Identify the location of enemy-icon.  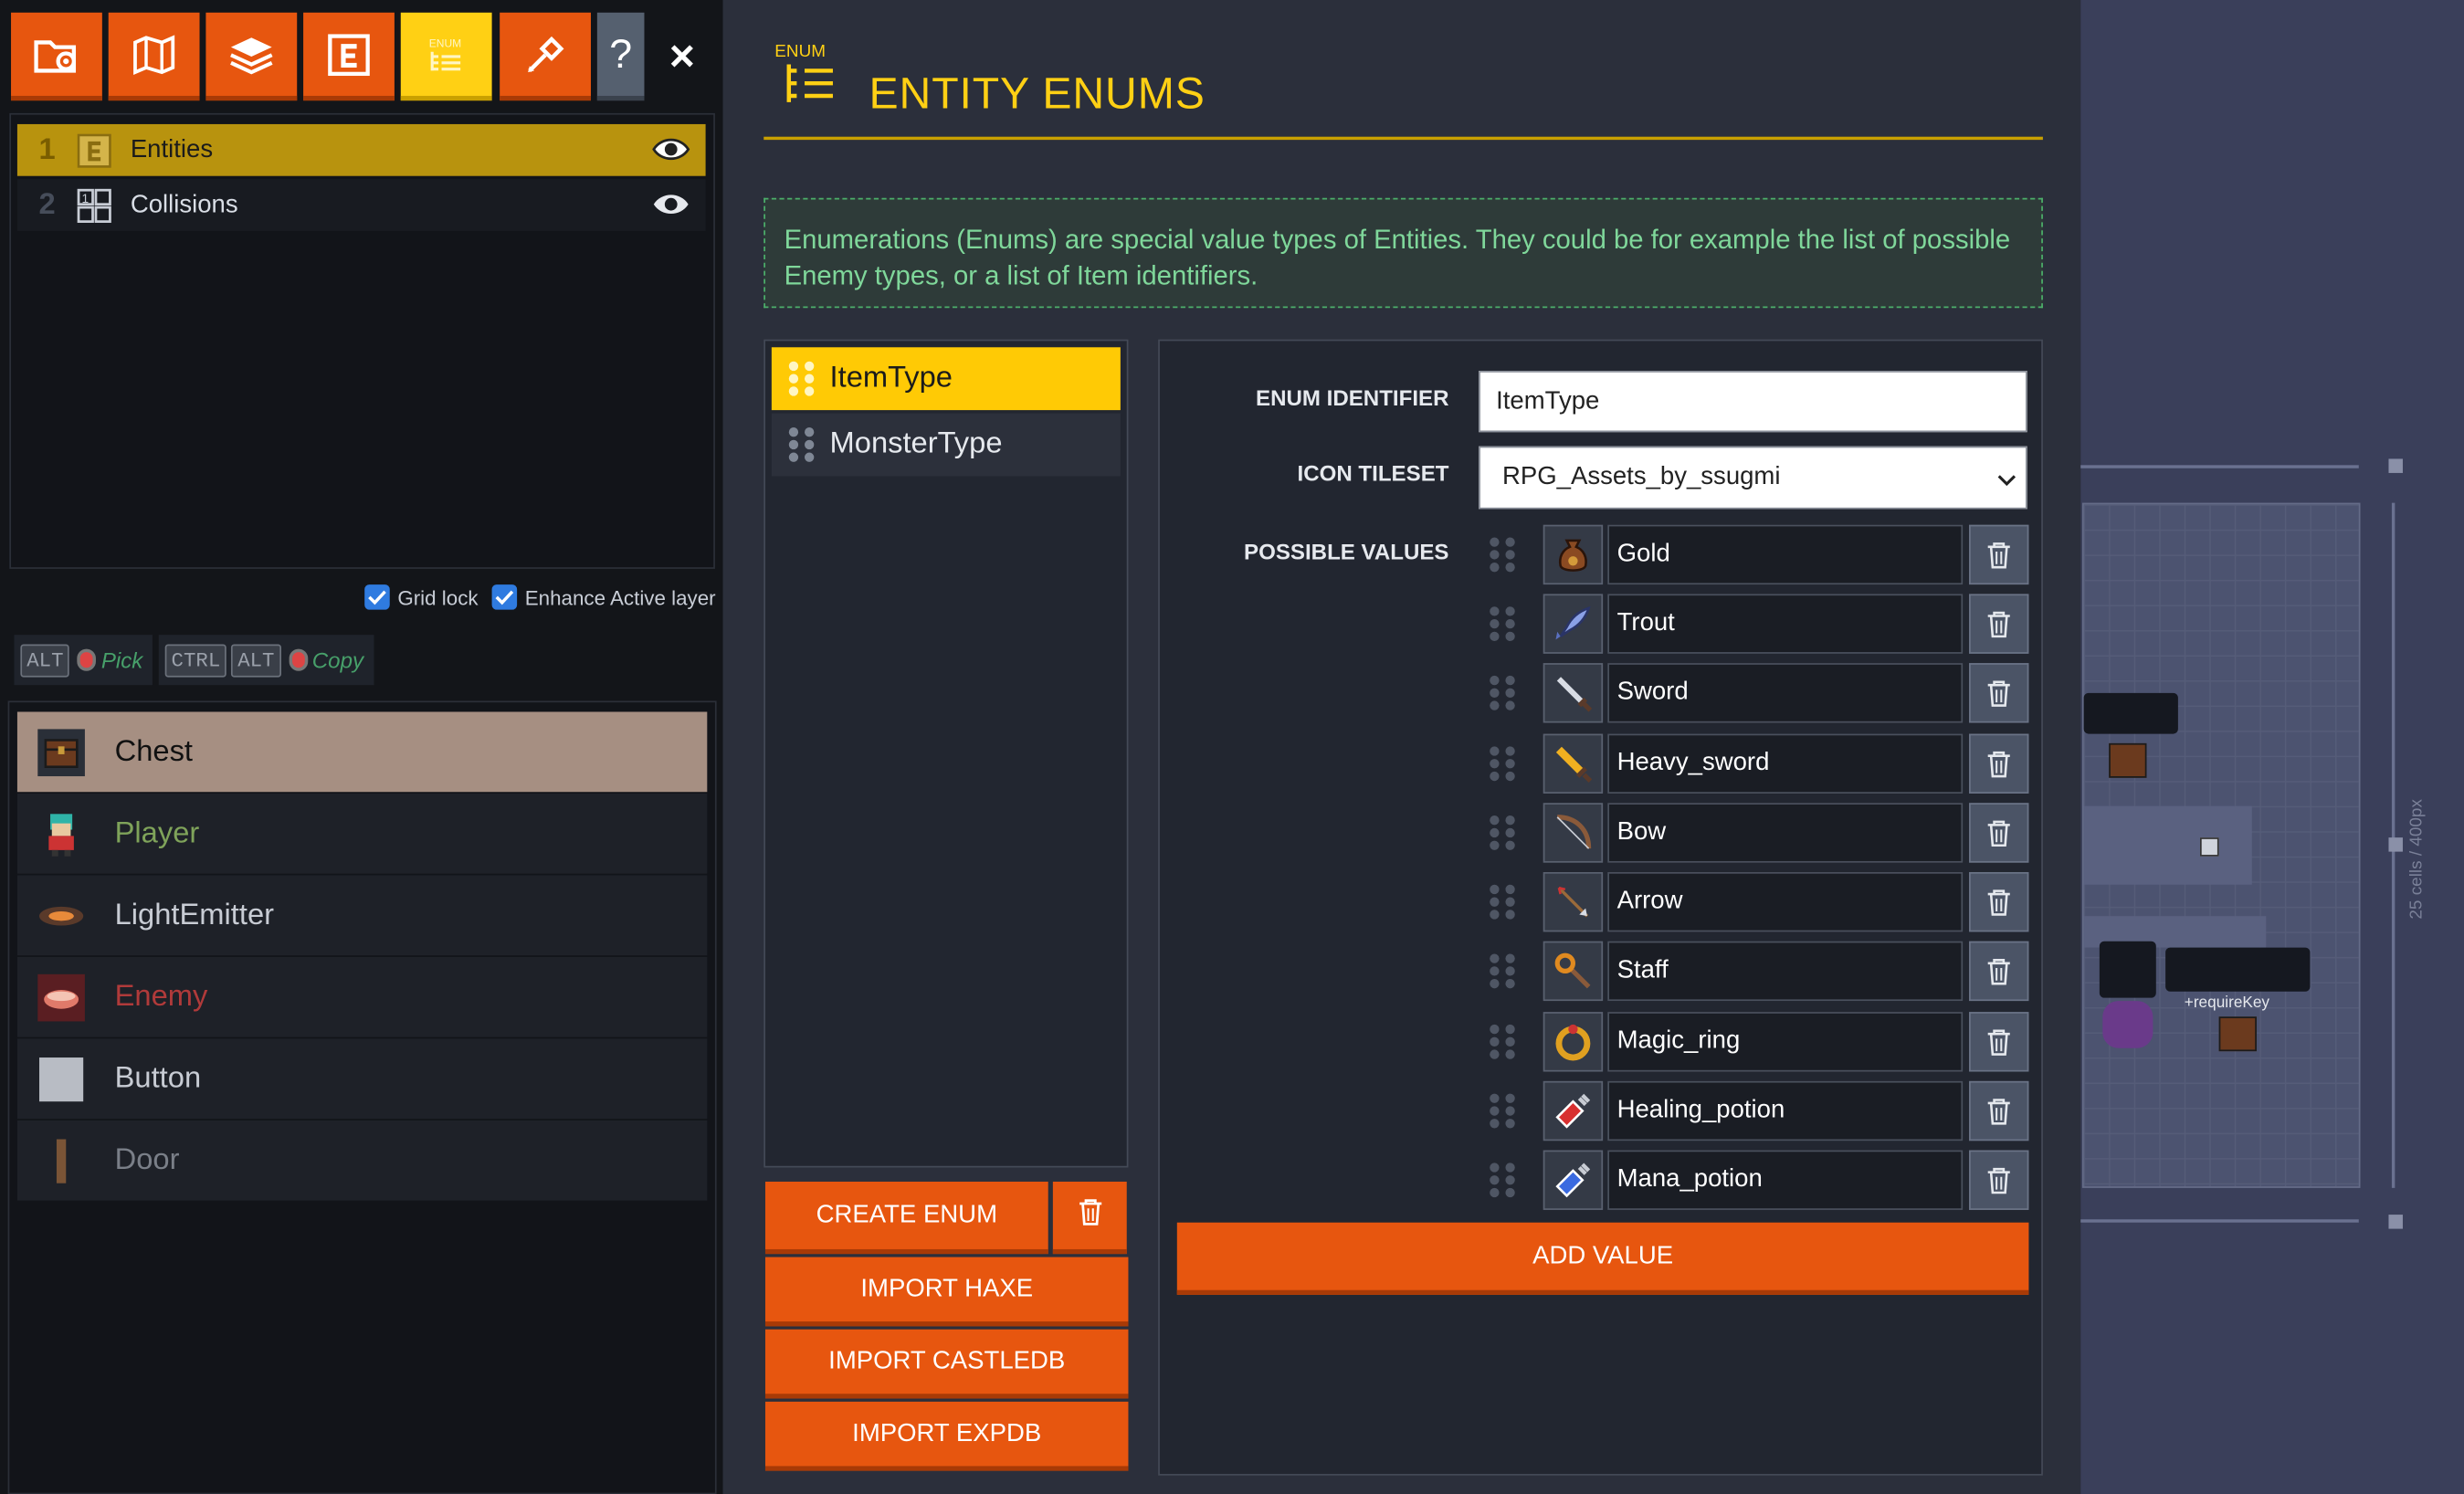
(2127, 1024).